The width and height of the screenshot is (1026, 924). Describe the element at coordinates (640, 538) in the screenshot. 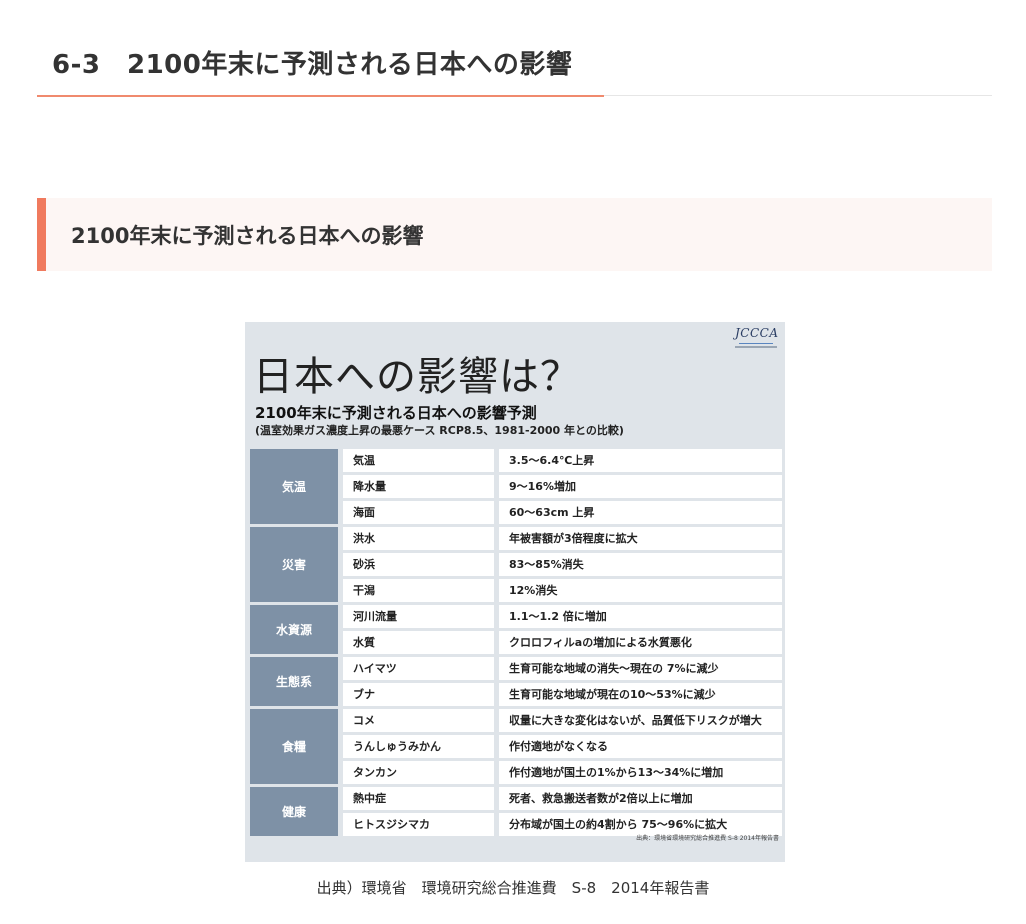

I see `table-effect: 年被害額が3倍程度に拡大` at that location.